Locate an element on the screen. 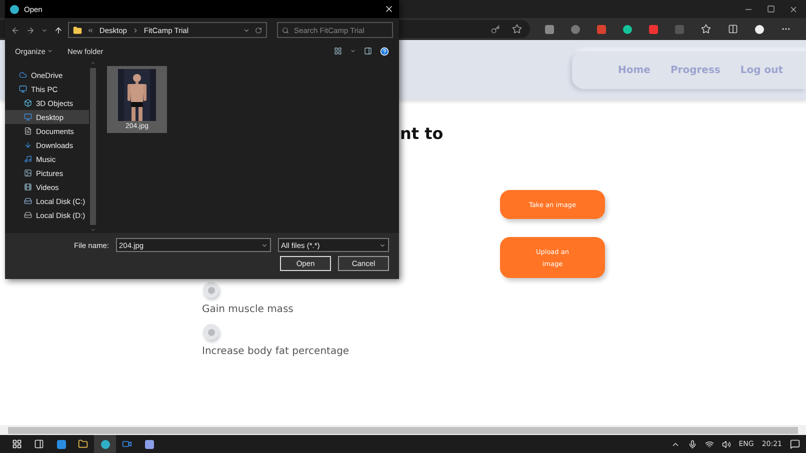 The image size is (806, 453). maximize-icon is located at coordinates (771, 9).